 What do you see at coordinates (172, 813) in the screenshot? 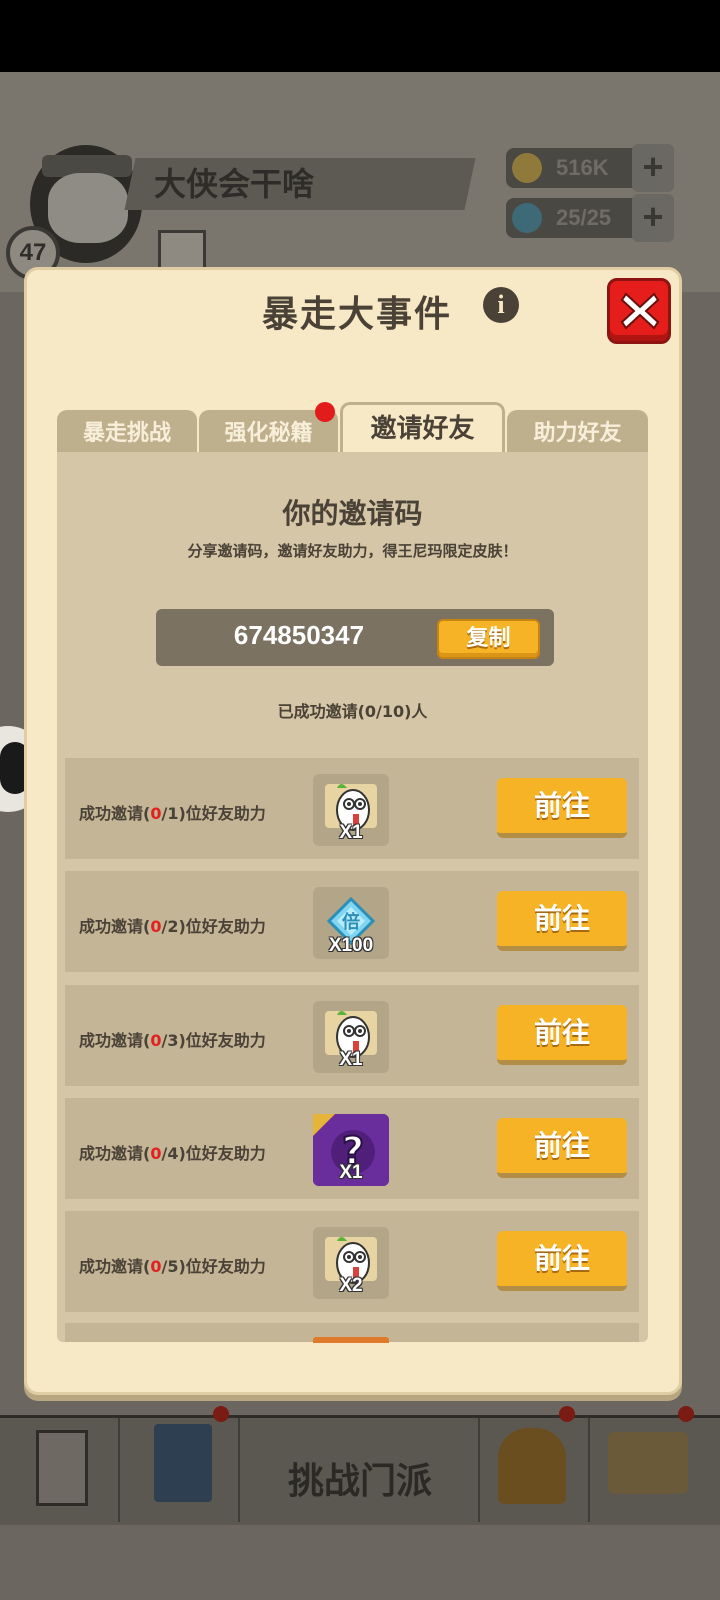
I see `reward-condition: 成功邀请(0/1)位好友助力` at bounding box center [172, 813].